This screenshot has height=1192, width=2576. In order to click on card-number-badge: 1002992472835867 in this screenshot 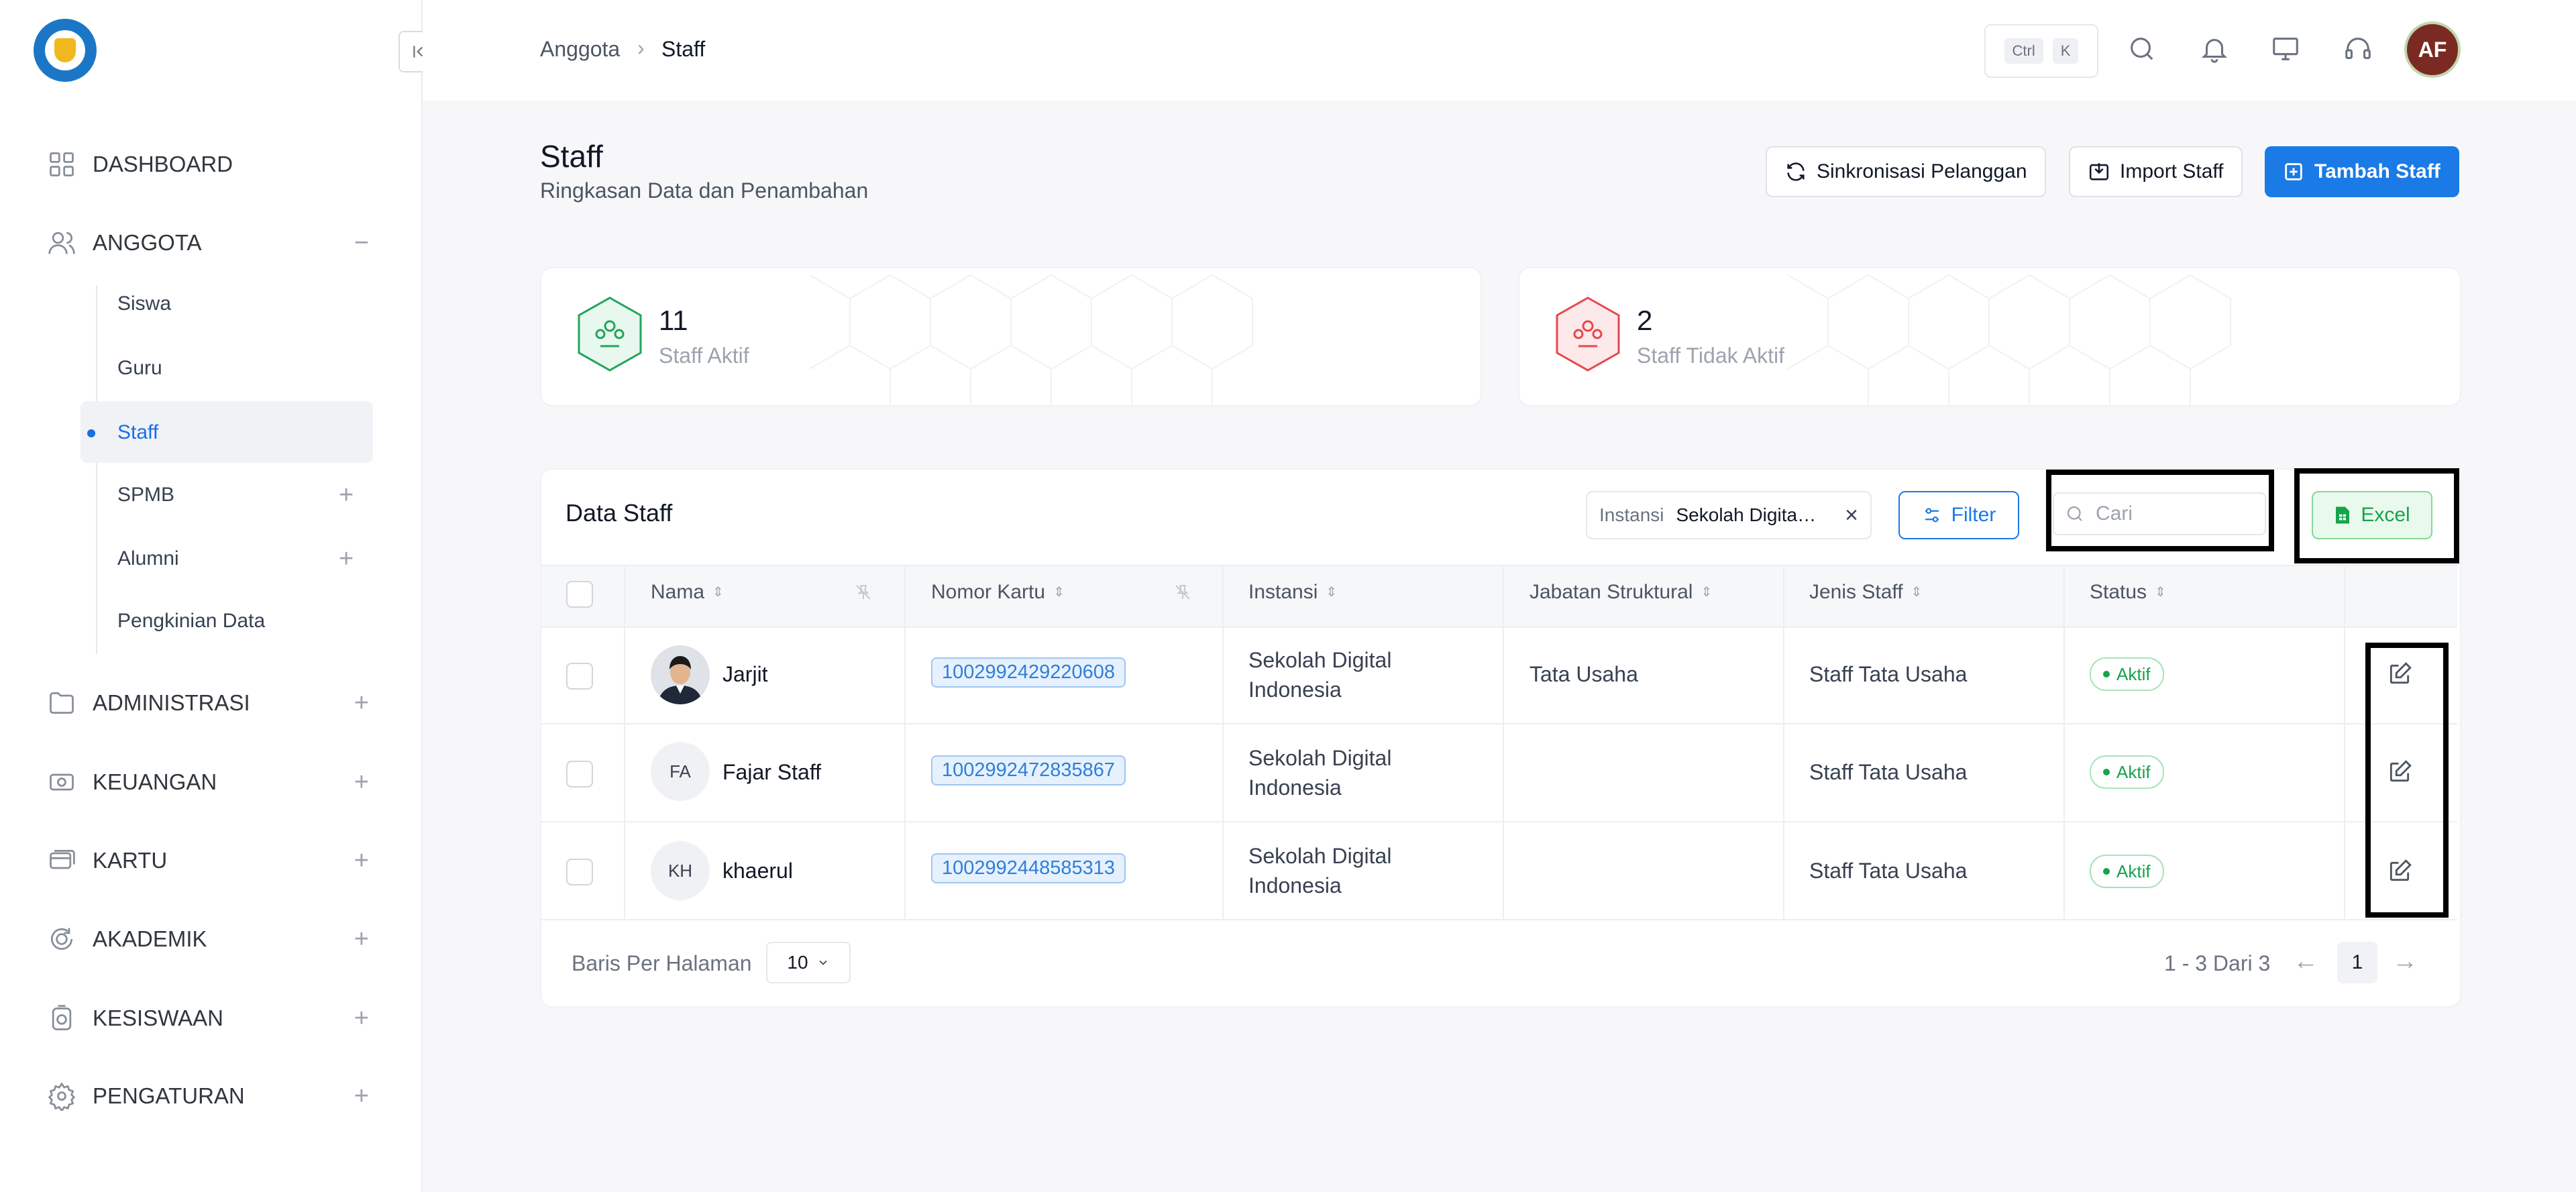, I will do `click(1028, 770)`.